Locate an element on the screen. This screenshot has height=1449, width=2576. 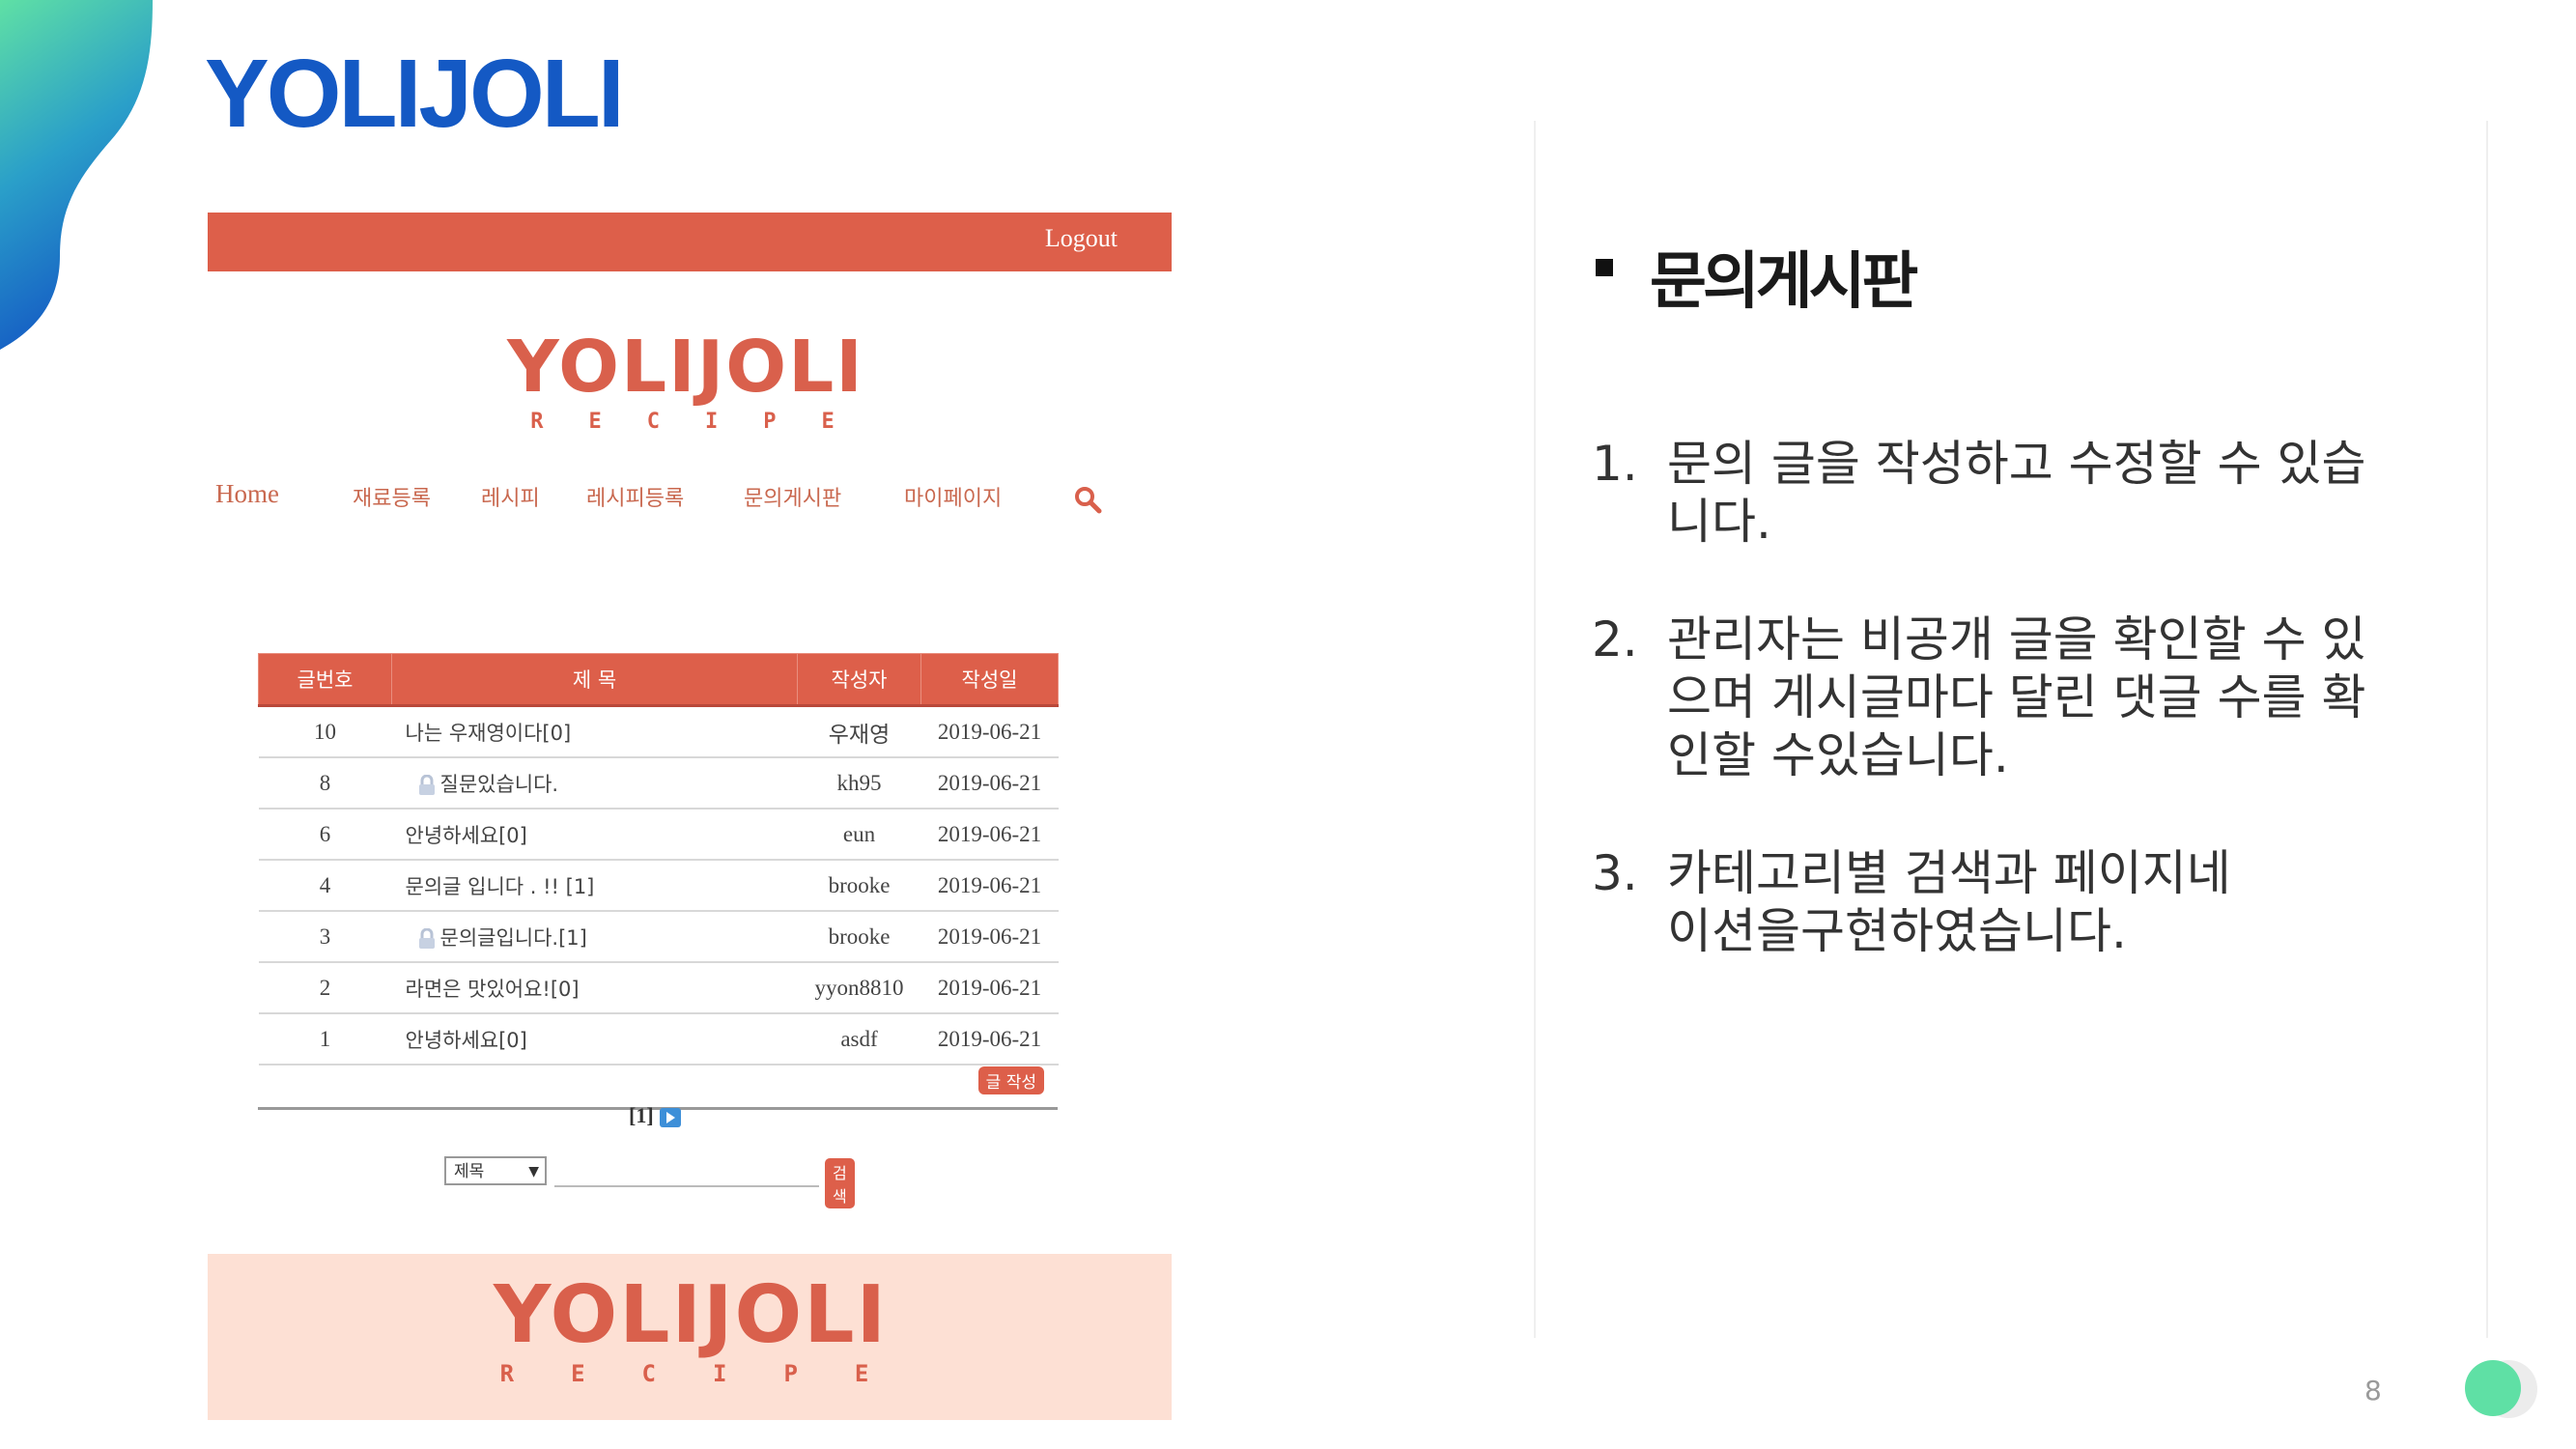
search-input is located at coordinates (686, 1172).